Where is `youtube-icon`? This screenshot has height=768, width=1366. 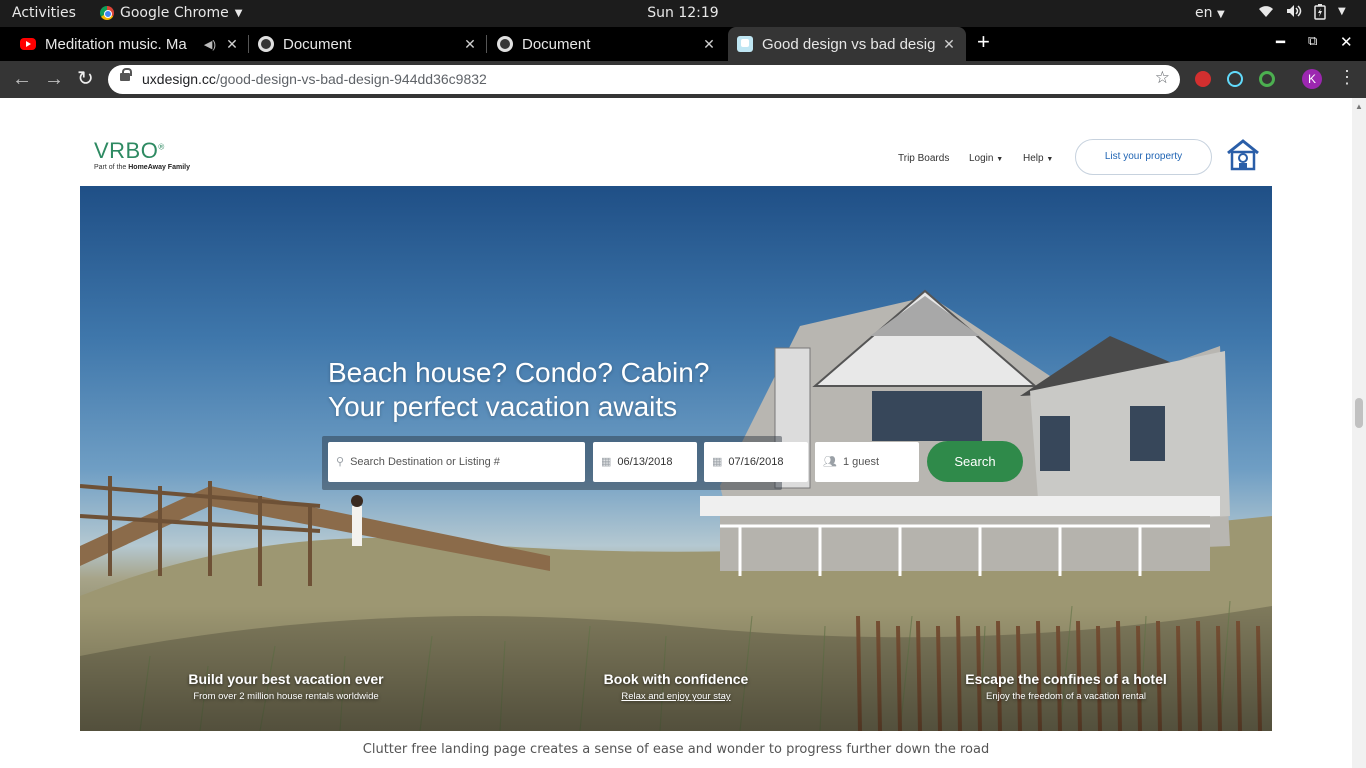 youtube-icon is located at coordinates (28, 44).